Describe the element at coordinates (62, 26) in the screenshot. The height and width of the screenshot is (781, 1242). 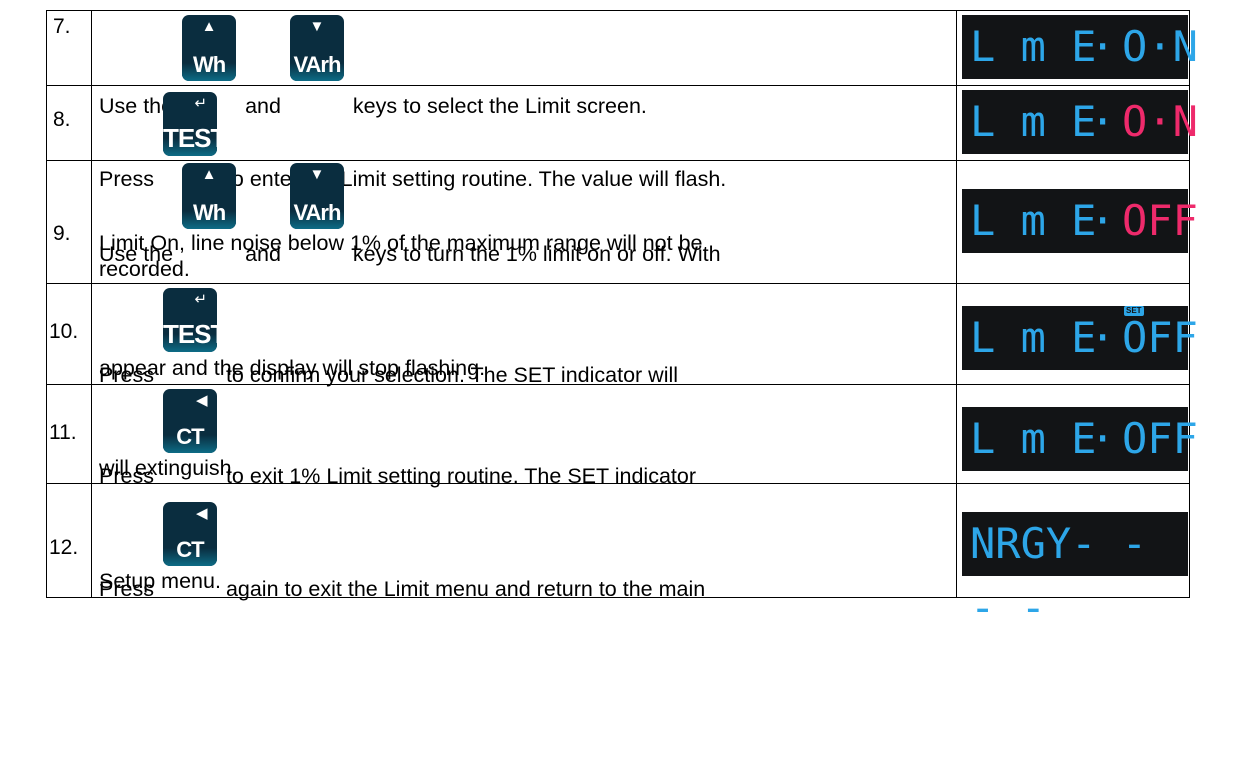
I see `step-number: 7.` at that location.